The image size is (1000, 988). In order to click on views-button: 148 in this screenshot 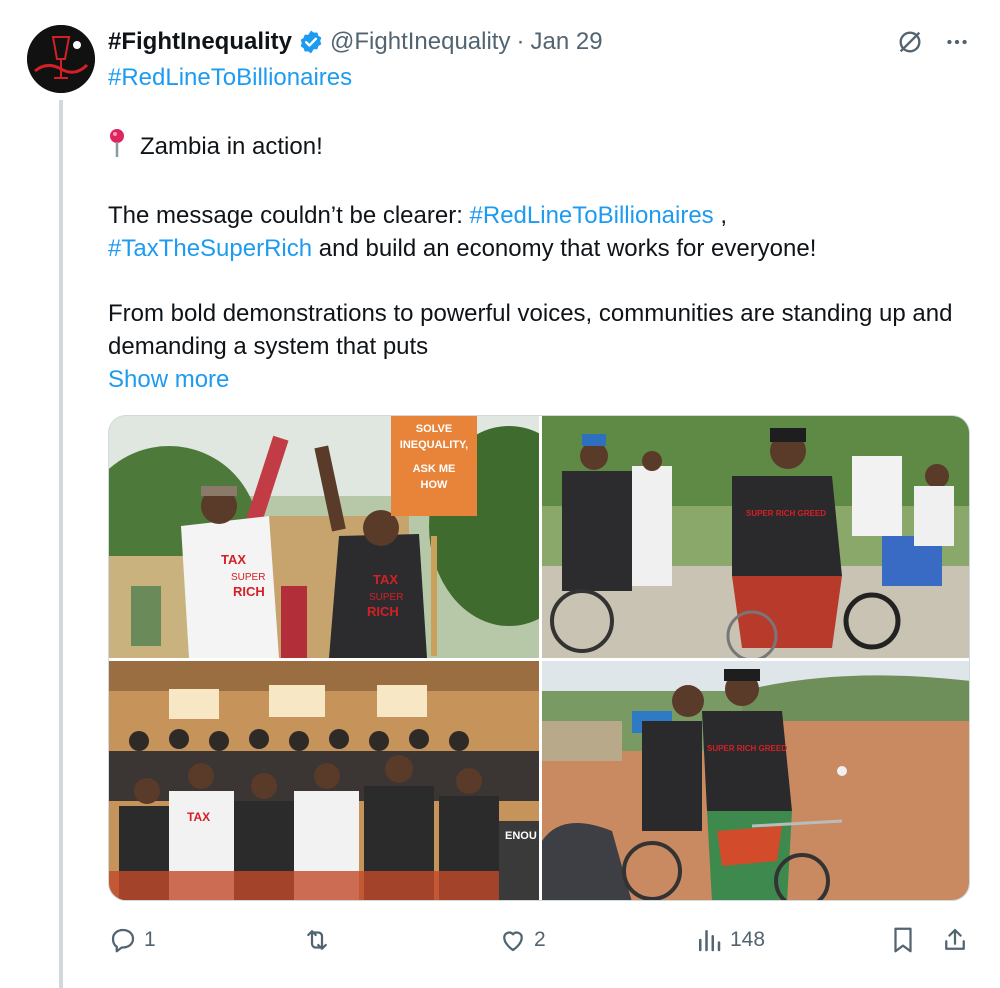, I will do `click(729, 940)`.